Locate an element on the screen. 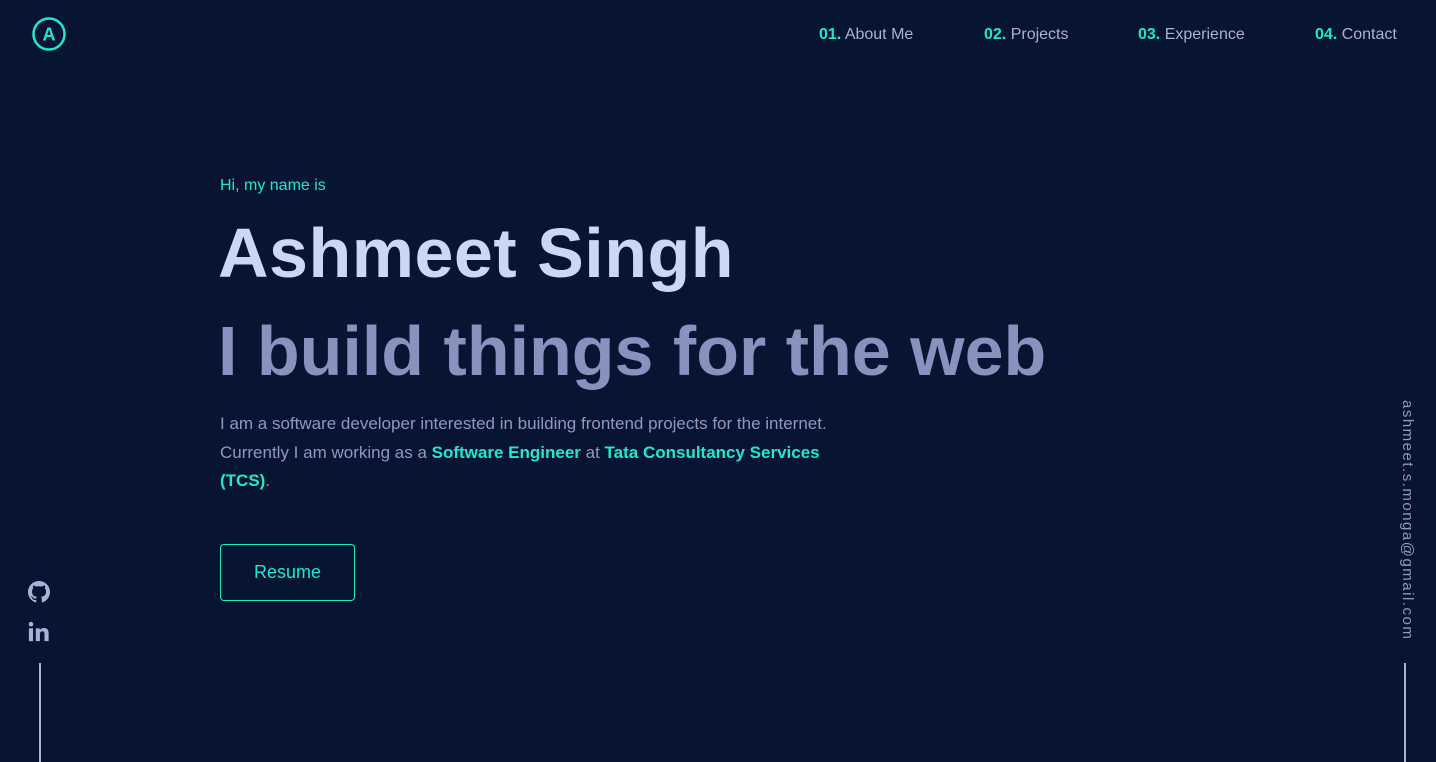 This screenshot has height=762, width=1436. role-highlight: Software Engineer is located at coordinates (506, 452).